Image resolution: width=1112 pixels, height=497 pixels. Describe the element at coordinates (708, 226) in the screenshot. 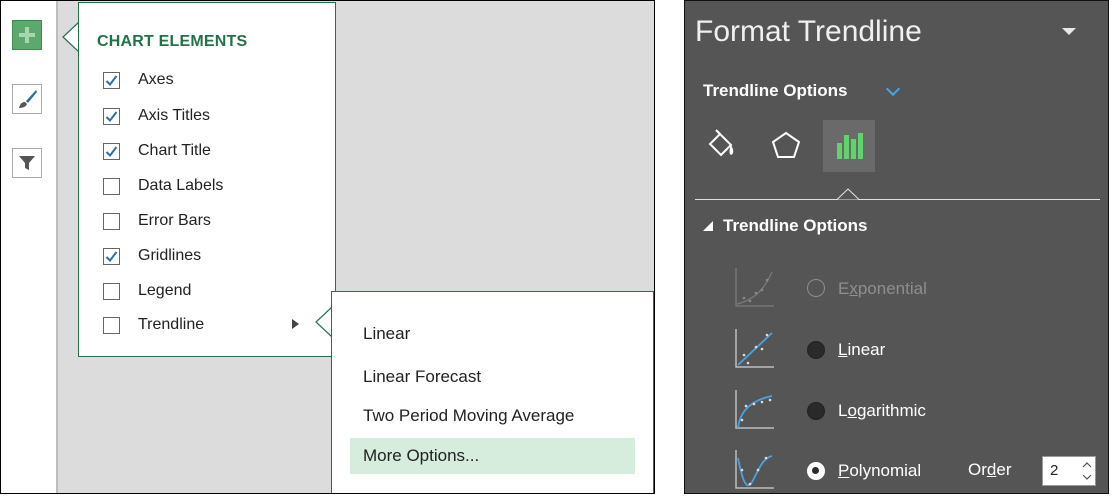

I see `collapse-triangle-icon` at that location.